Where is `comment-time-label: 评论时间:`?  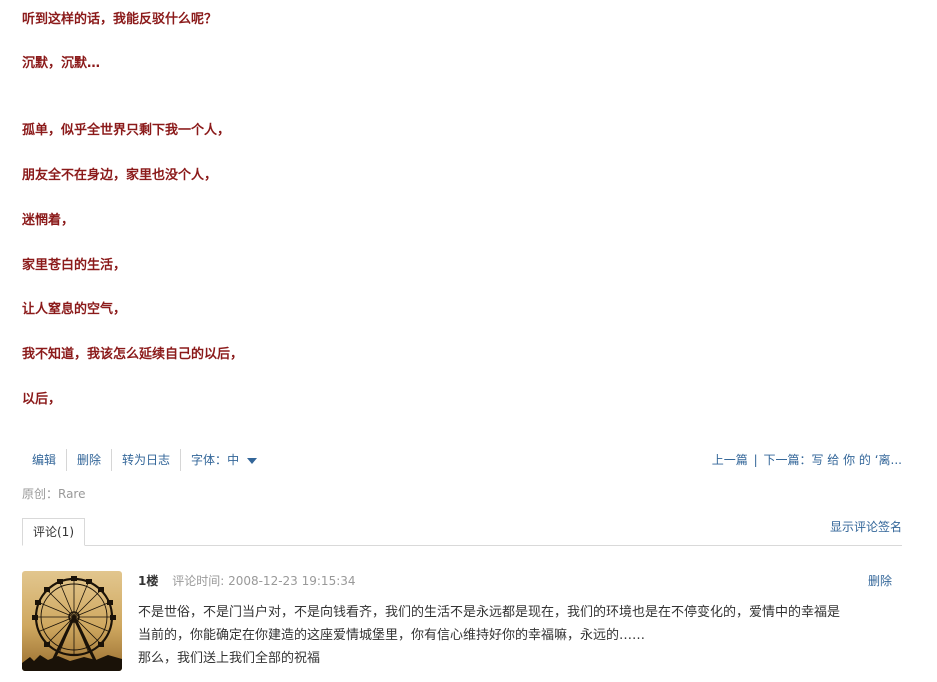 comment-time-label: 评论时间: is located at coordinates (198, 581).